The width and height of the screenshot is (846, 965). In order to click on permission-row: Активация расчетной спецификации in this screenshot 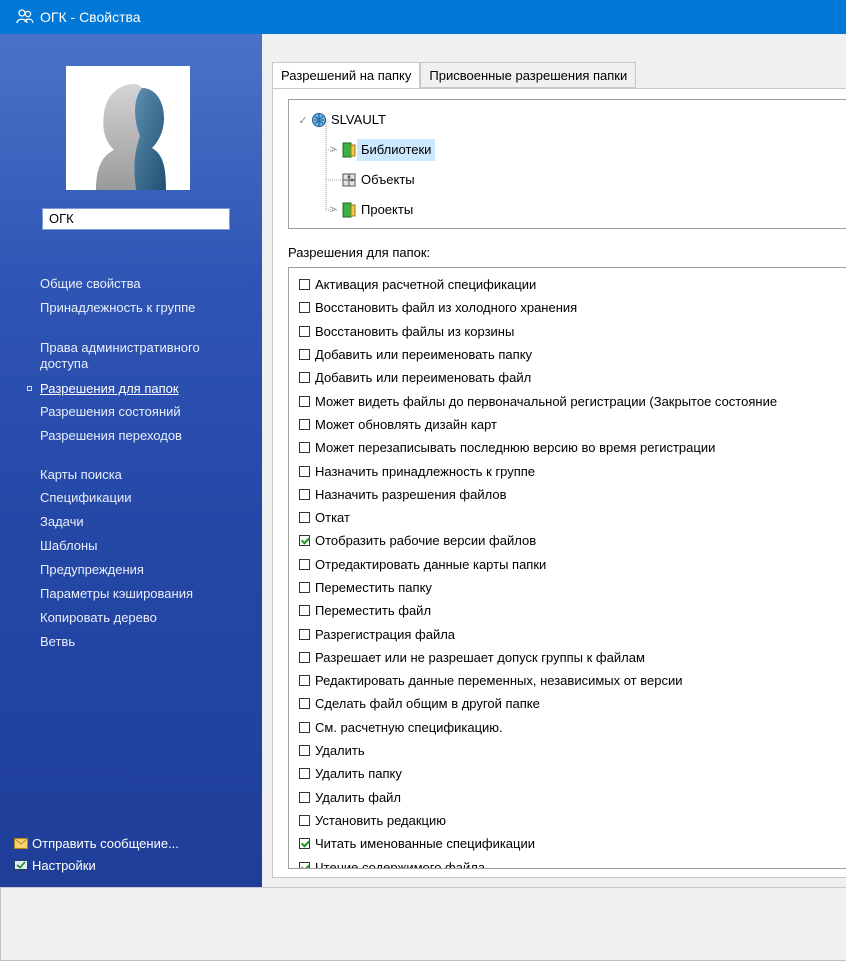, I will do `click(567, 284)`.